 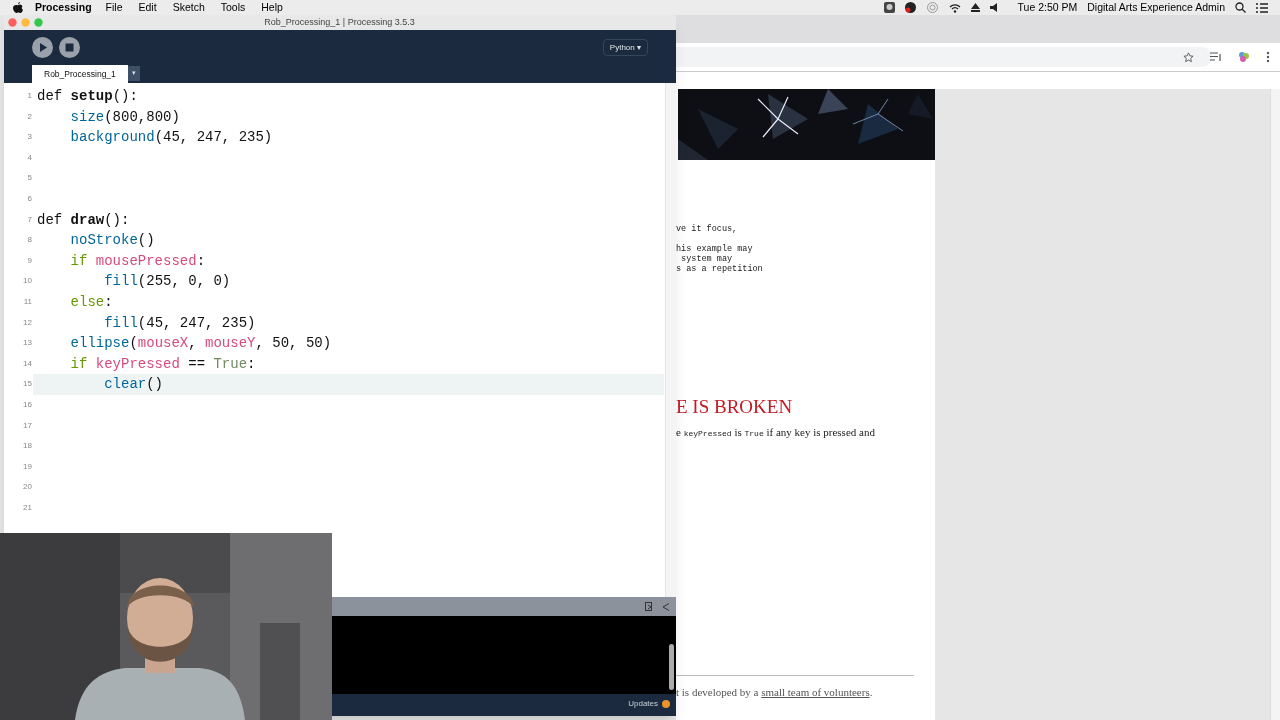 I want to click on menubar-user: Digital Arts Experience Admin, so click(x=1156, y=8).